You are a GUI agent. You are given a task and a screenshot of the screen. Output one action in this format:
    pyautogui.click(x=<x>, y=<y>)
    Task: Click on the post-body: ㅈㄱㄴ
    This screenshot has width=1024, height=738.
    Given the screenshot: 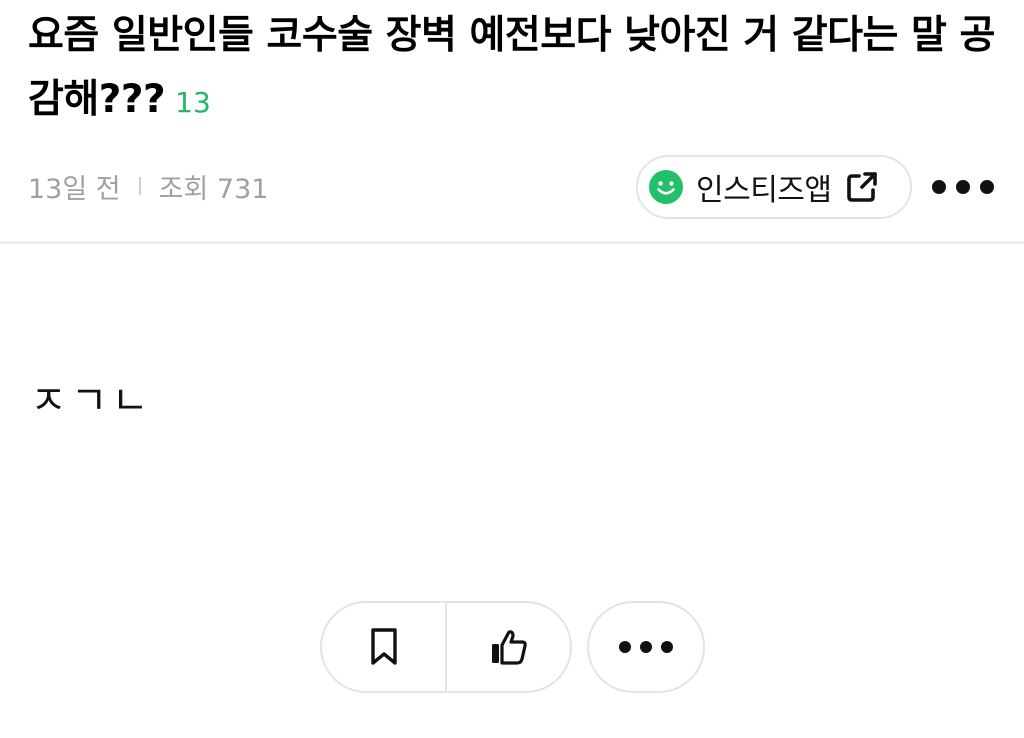 What is the action you would take?
    pyautogui.click(x=91, y=401)
    